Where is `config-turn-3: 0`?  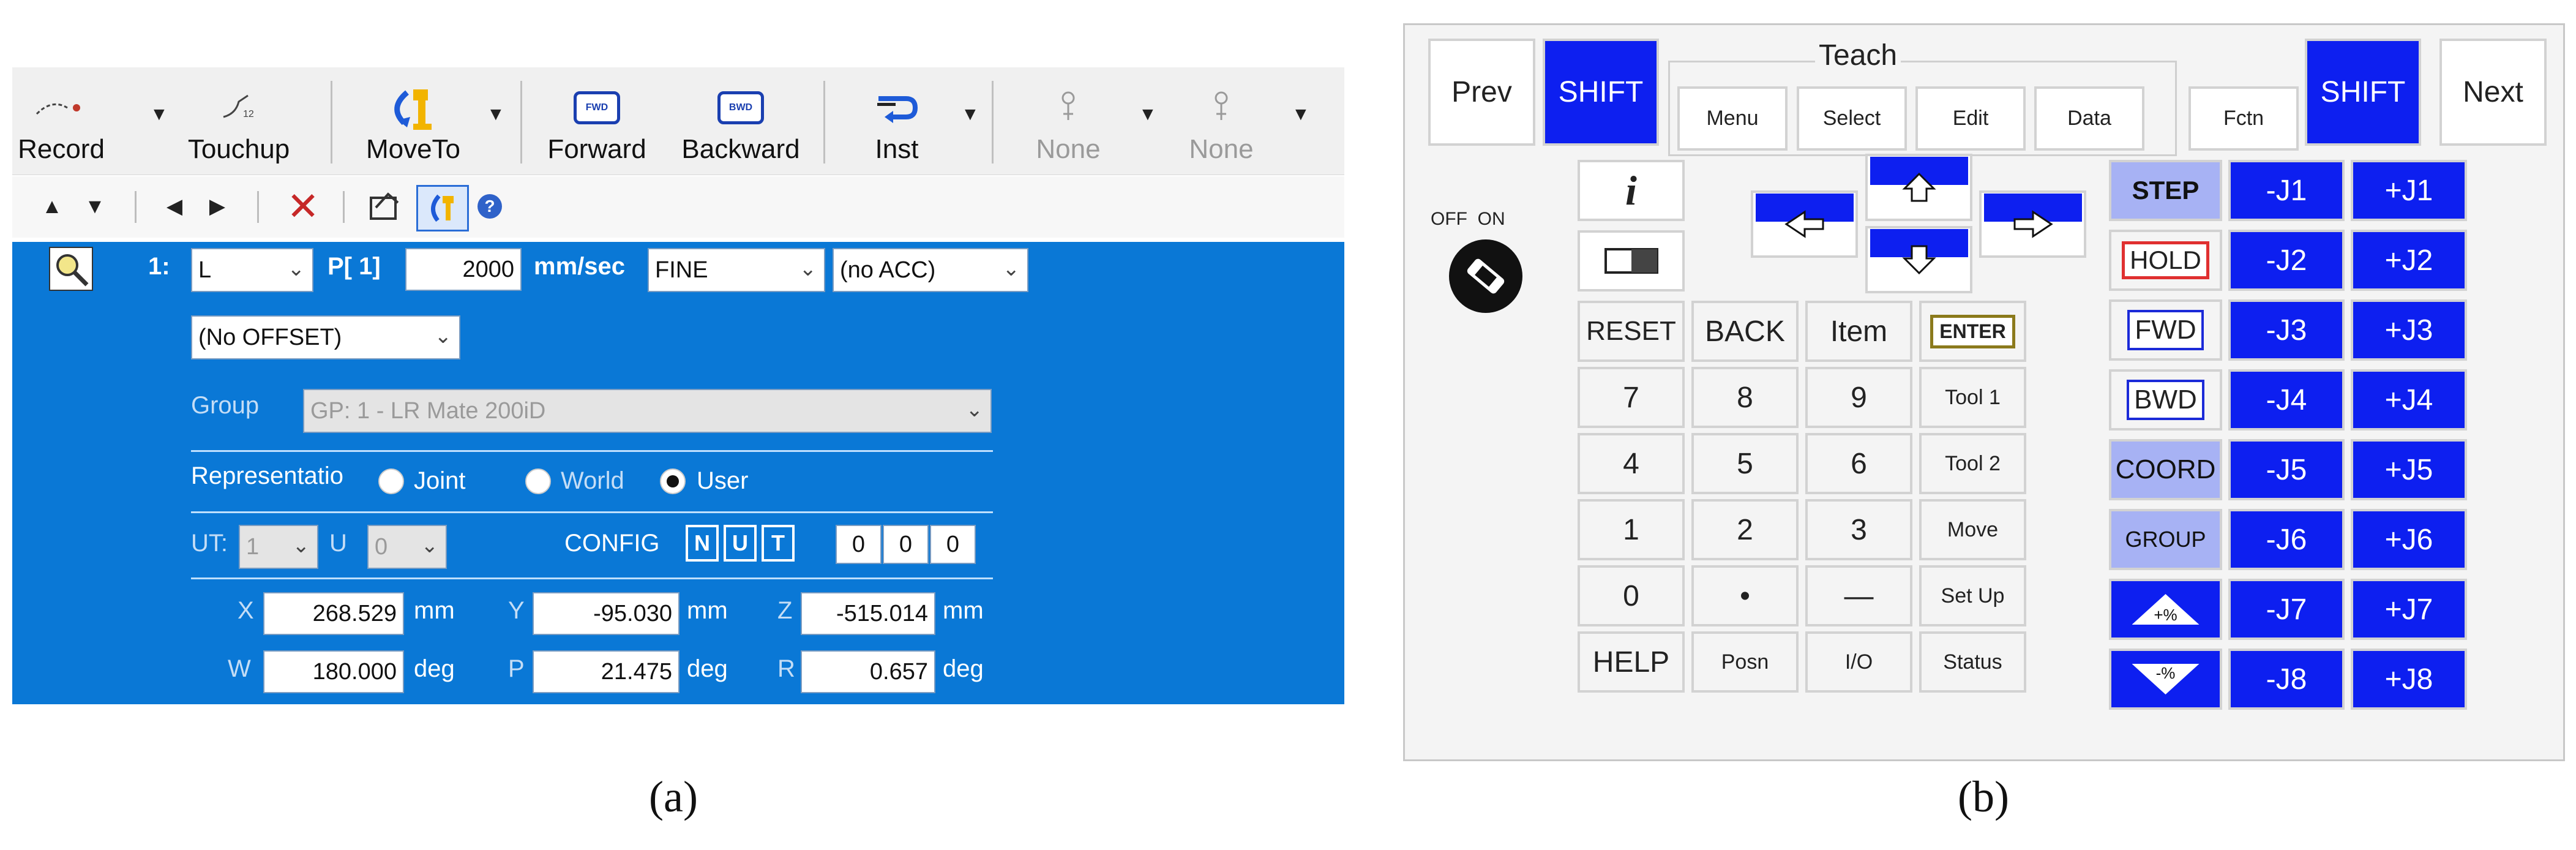
config-turn-3: 0 is located at coordinates (953, 544).